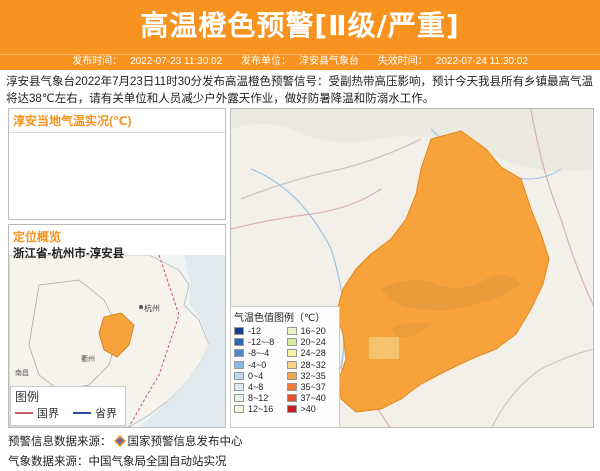 This screenshot has width=600, height=471. Describe the element at coordinates (259, 398) in the screenshot. I see `legend-item: 8~12` at that location.